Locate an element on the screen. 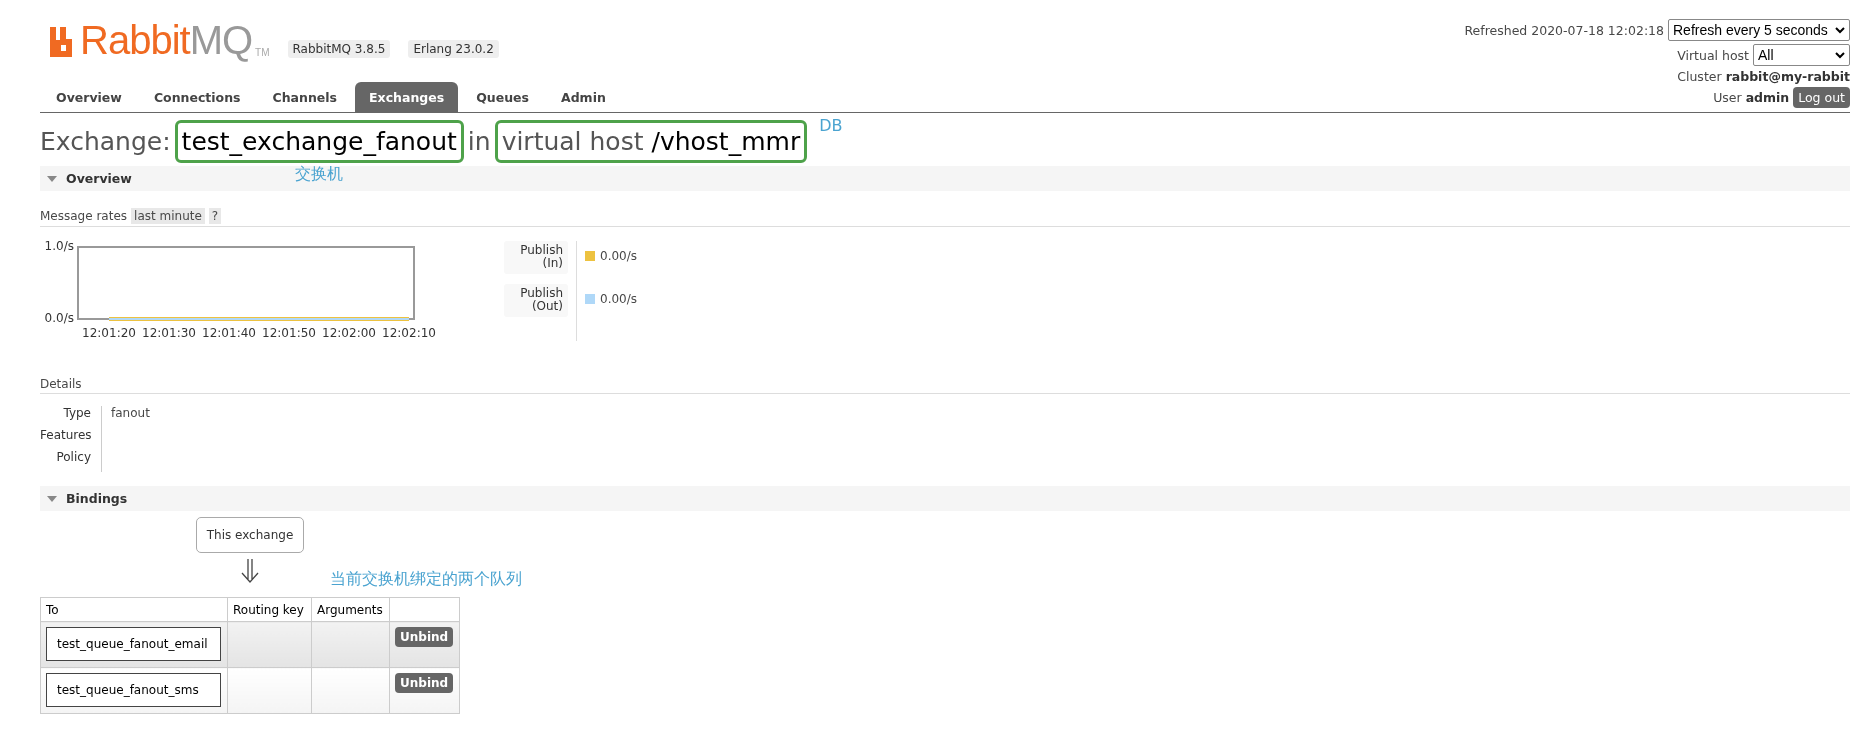 Image resolution: width=1863 pixels, height=733 pixels. source-exchange: This exchange is located at coordinates (250, 535).